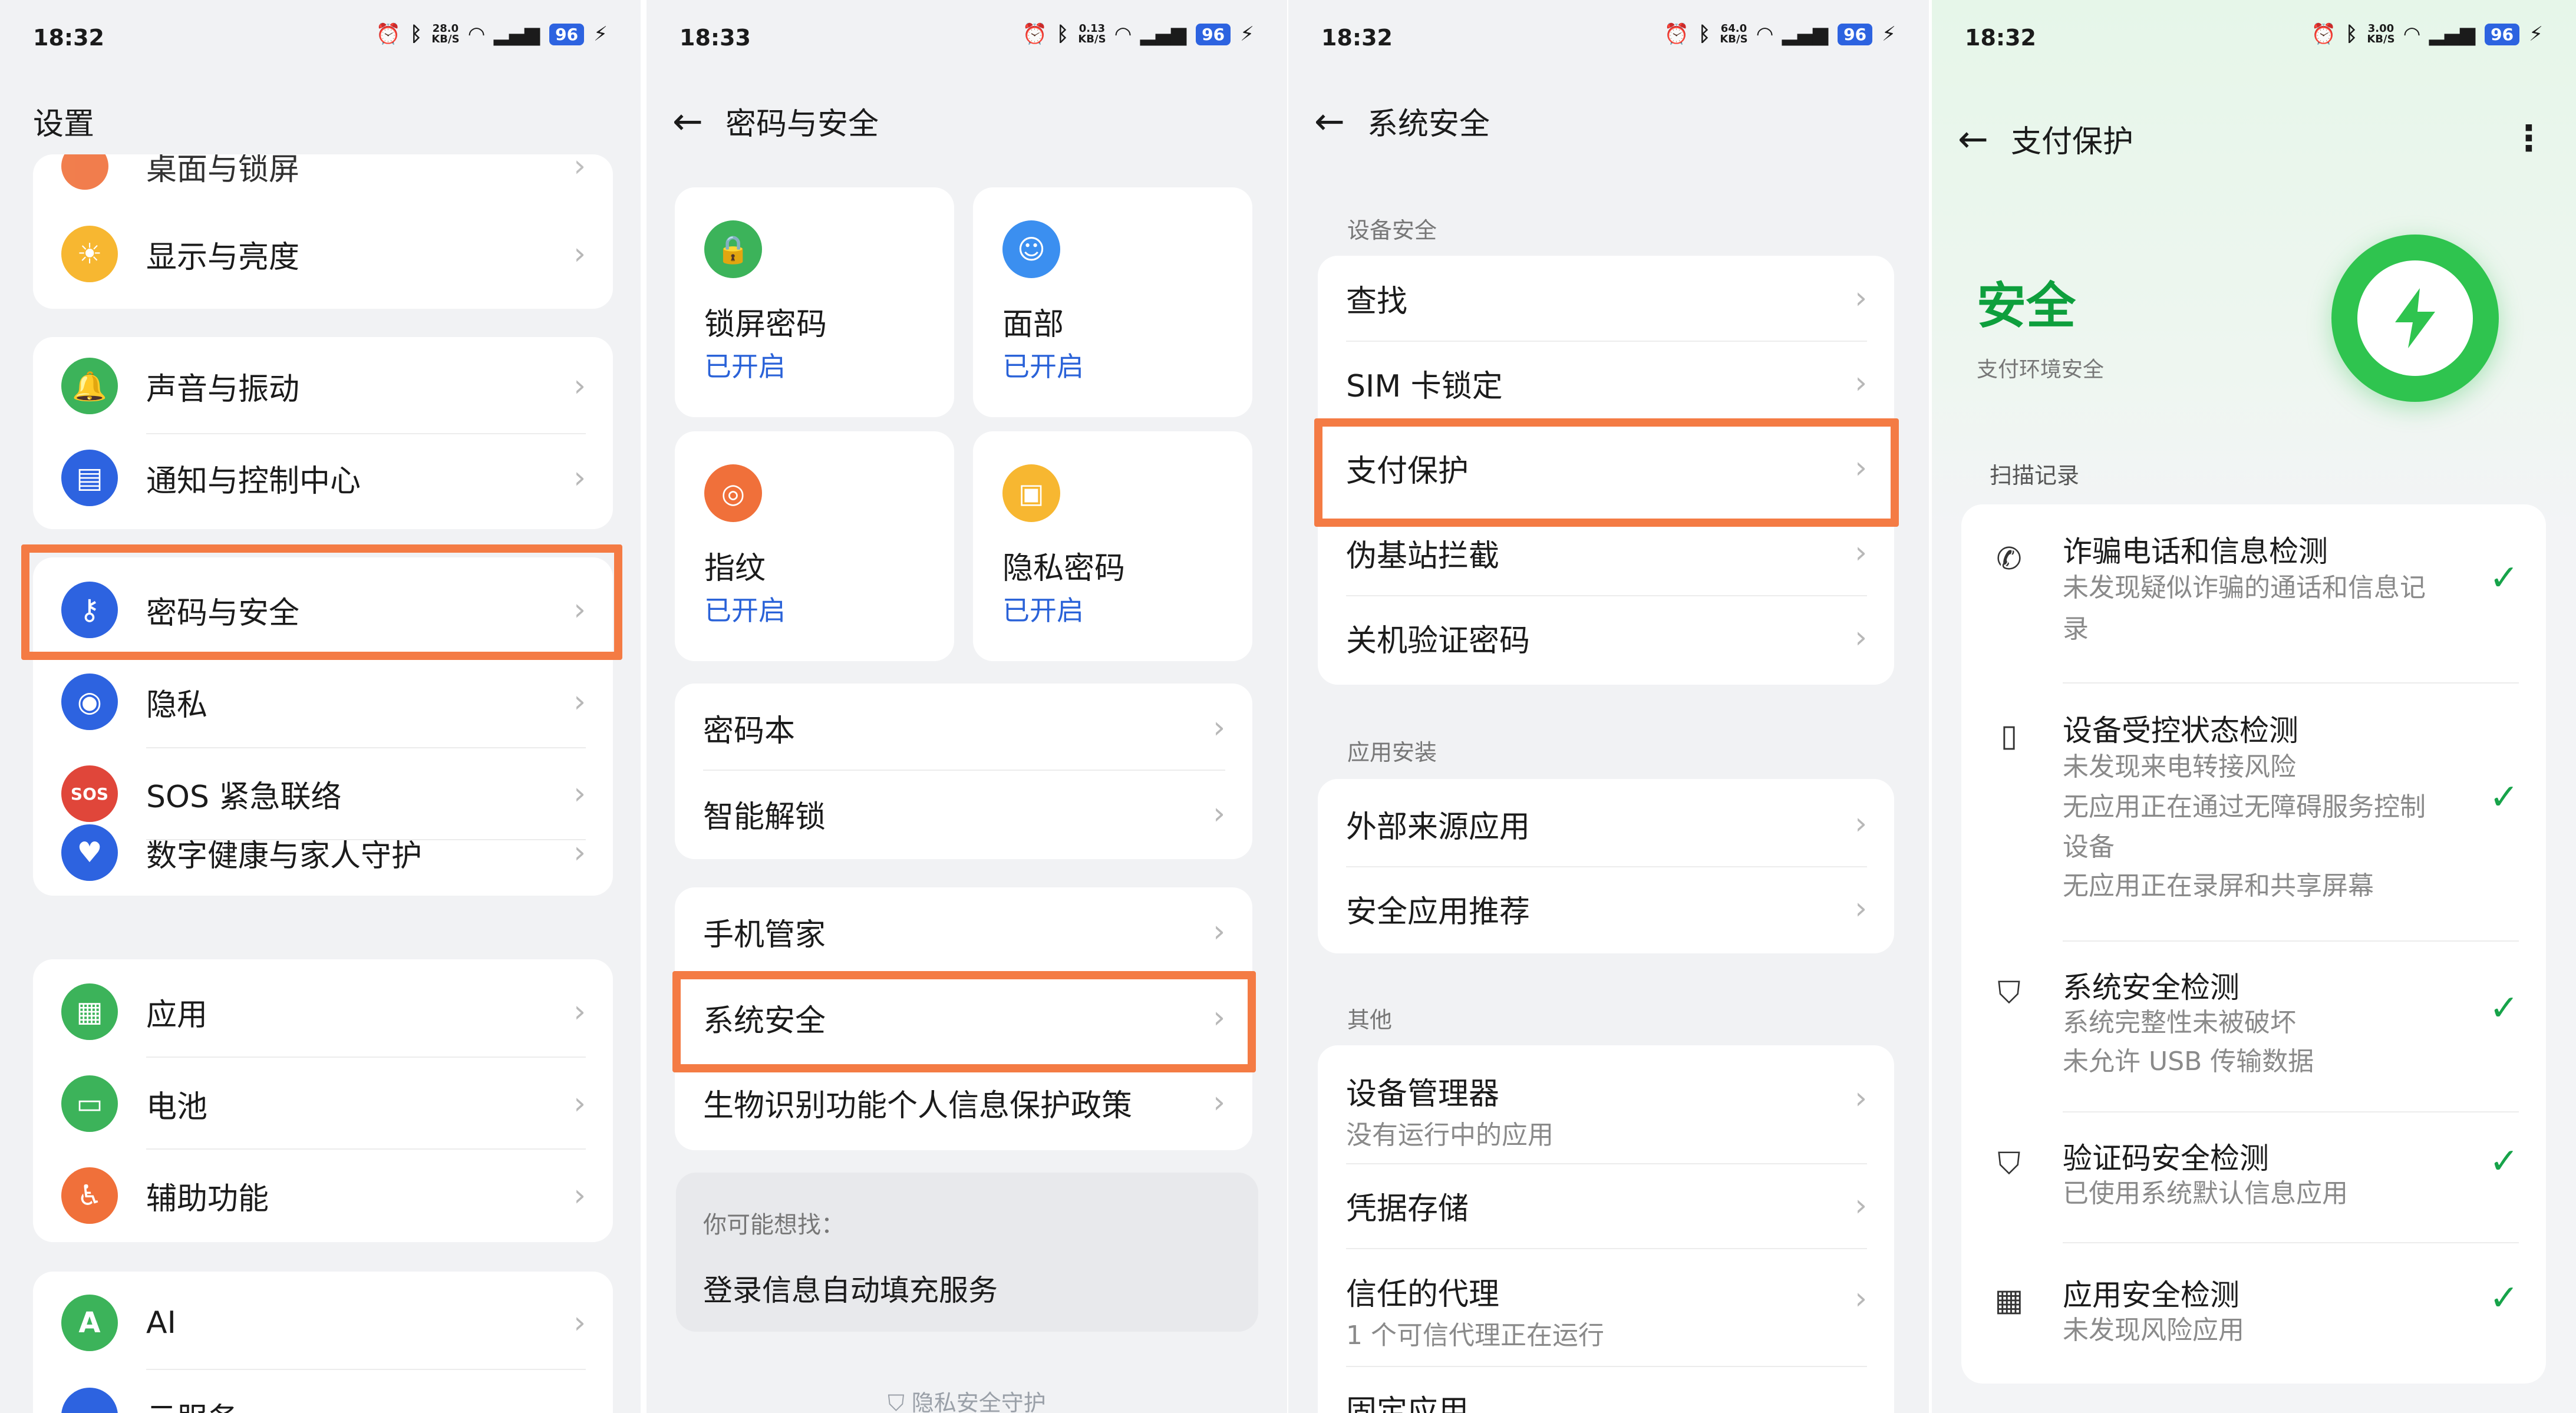 The height and width of the screenshot is (1413, 2576). Describe the element at coordinates (323, 701) in the screenshot. I see `settings-item-privacy: ◉ 隐私 ›` at that location.